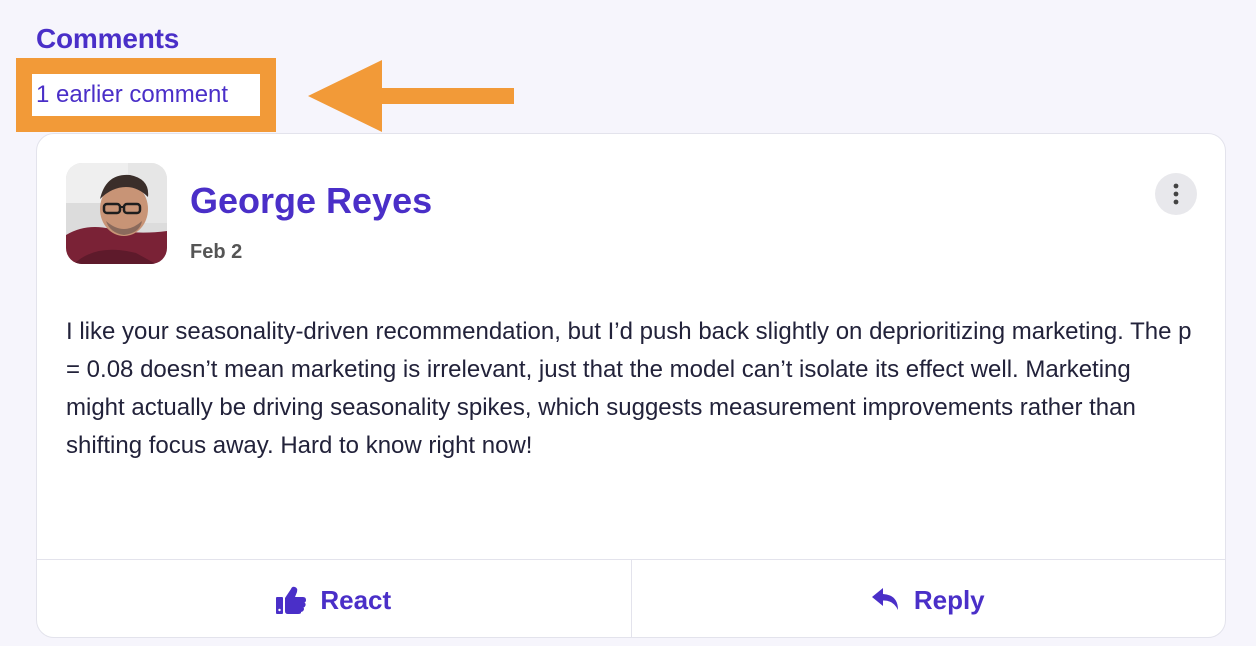  Describe the element at coordinates (291, 600) in the screenshot. I see `thumbs-up-icon` at that location.